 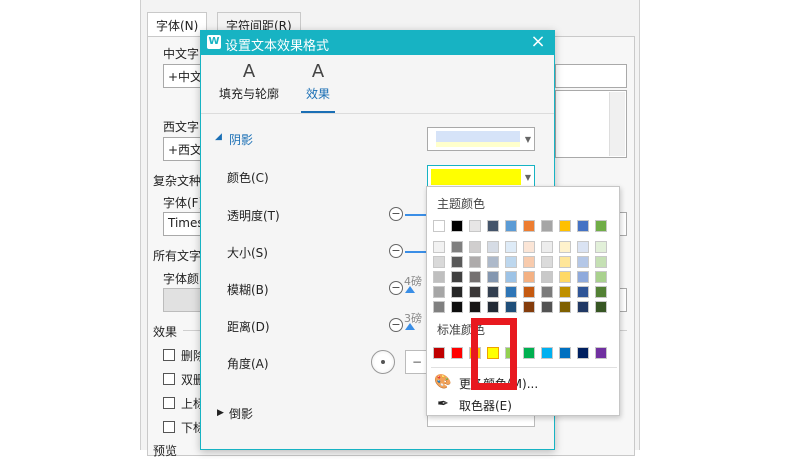 I want to click on shadow-section-label: 阴影, so click(x=241, y=139).